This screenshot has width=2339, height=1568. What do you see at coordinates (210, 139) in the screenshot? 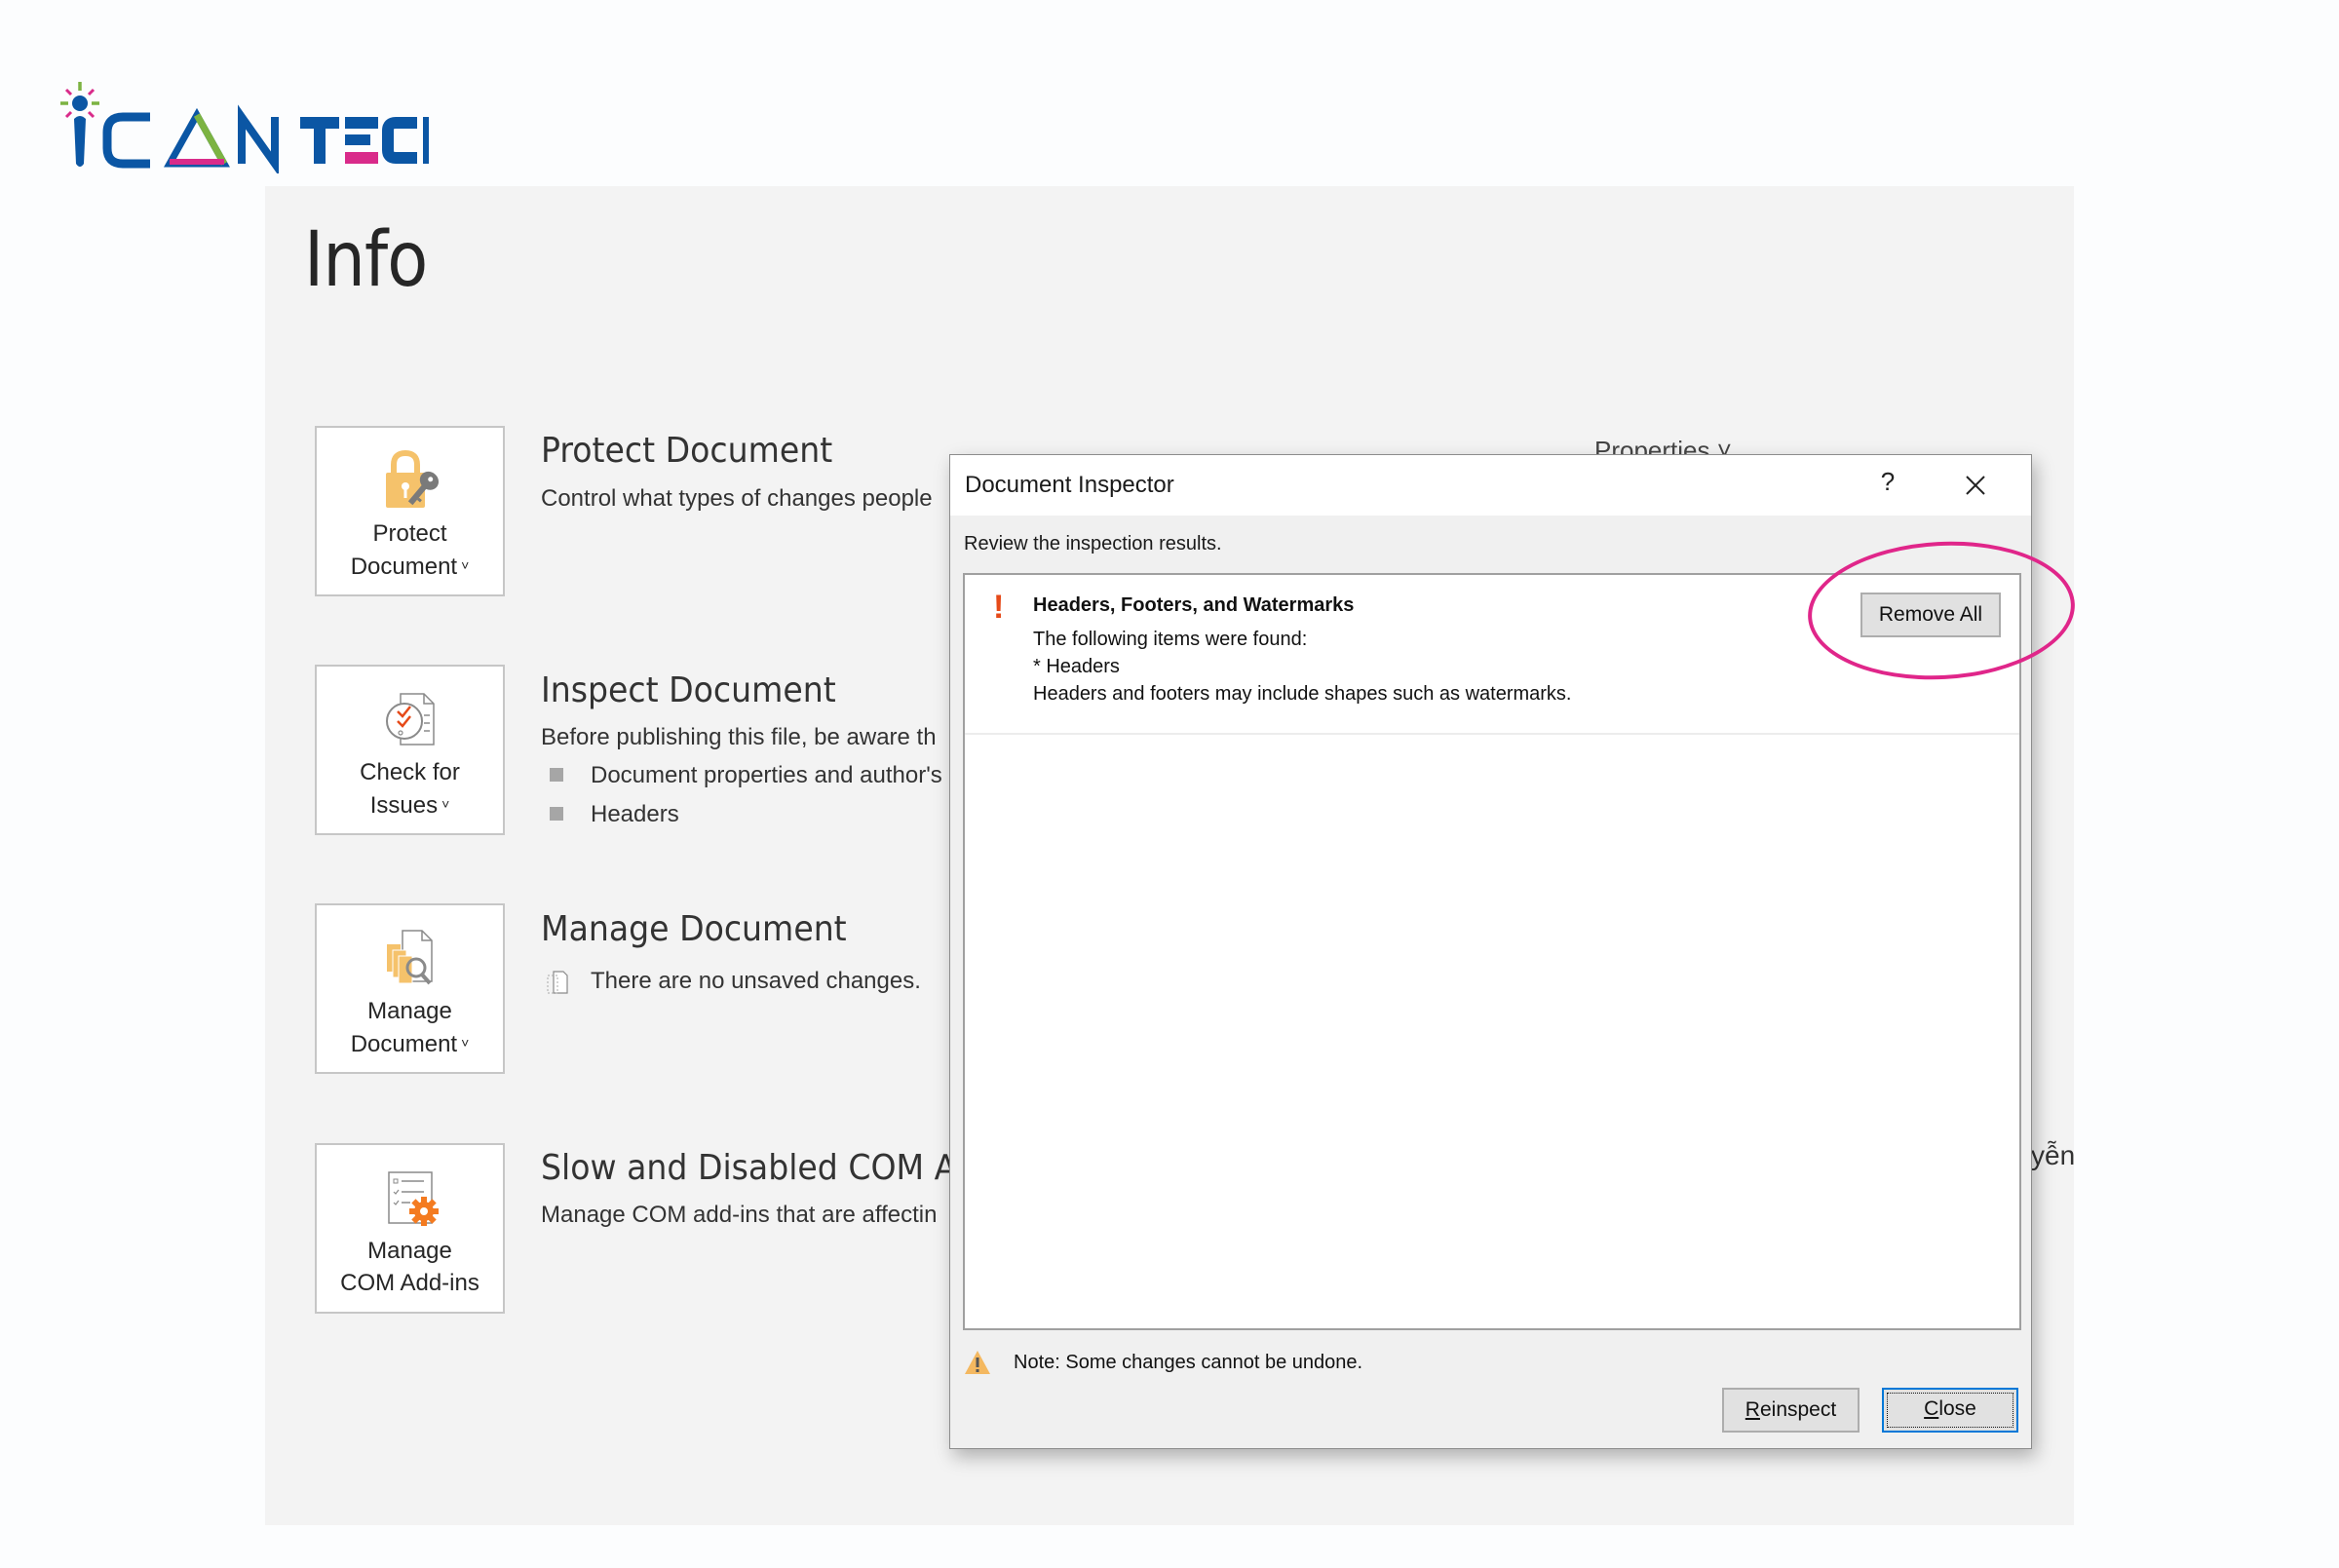
I see `logo-a-green` at bounding box center [210, 139].